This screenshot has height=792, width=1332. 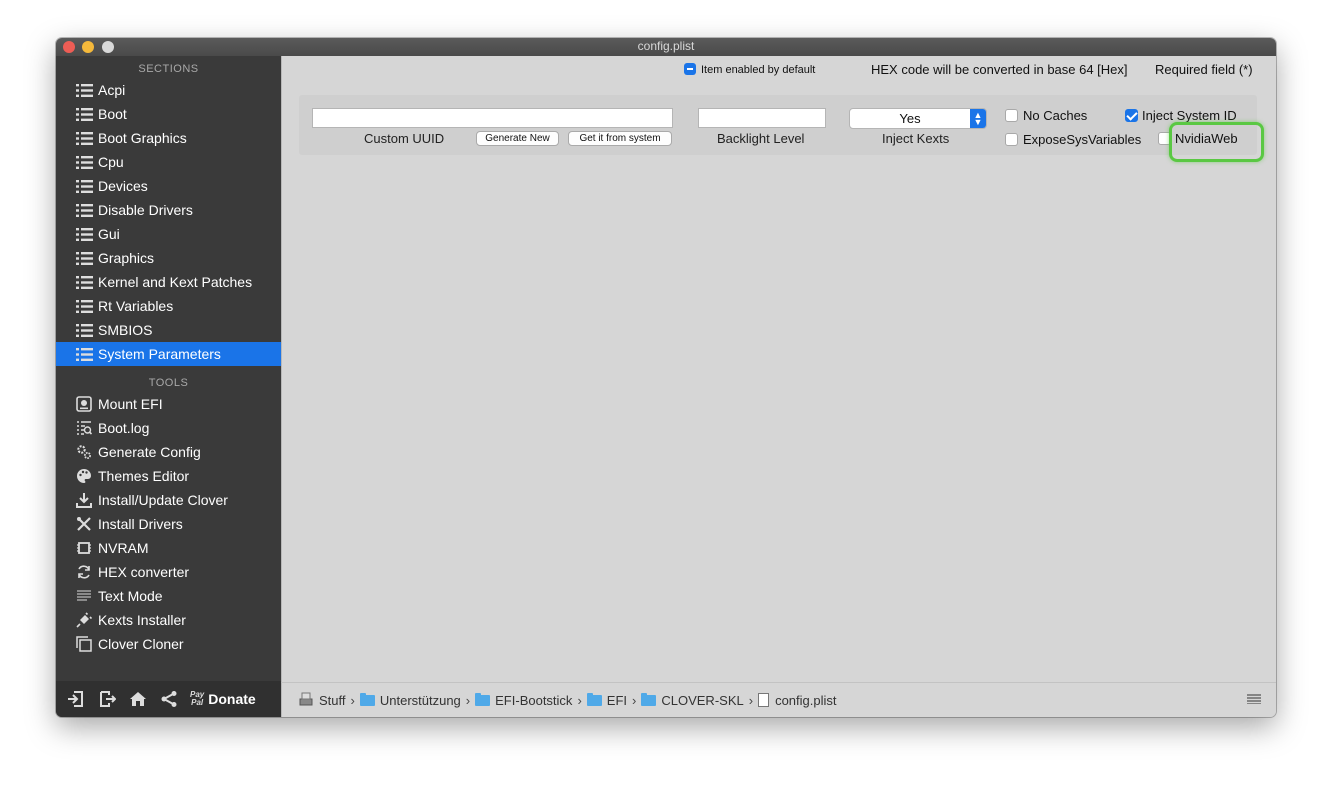 What do you see at coordinates (764, 700) in the screenshot?
I see `document-icon` at bounding box center [764, 700].